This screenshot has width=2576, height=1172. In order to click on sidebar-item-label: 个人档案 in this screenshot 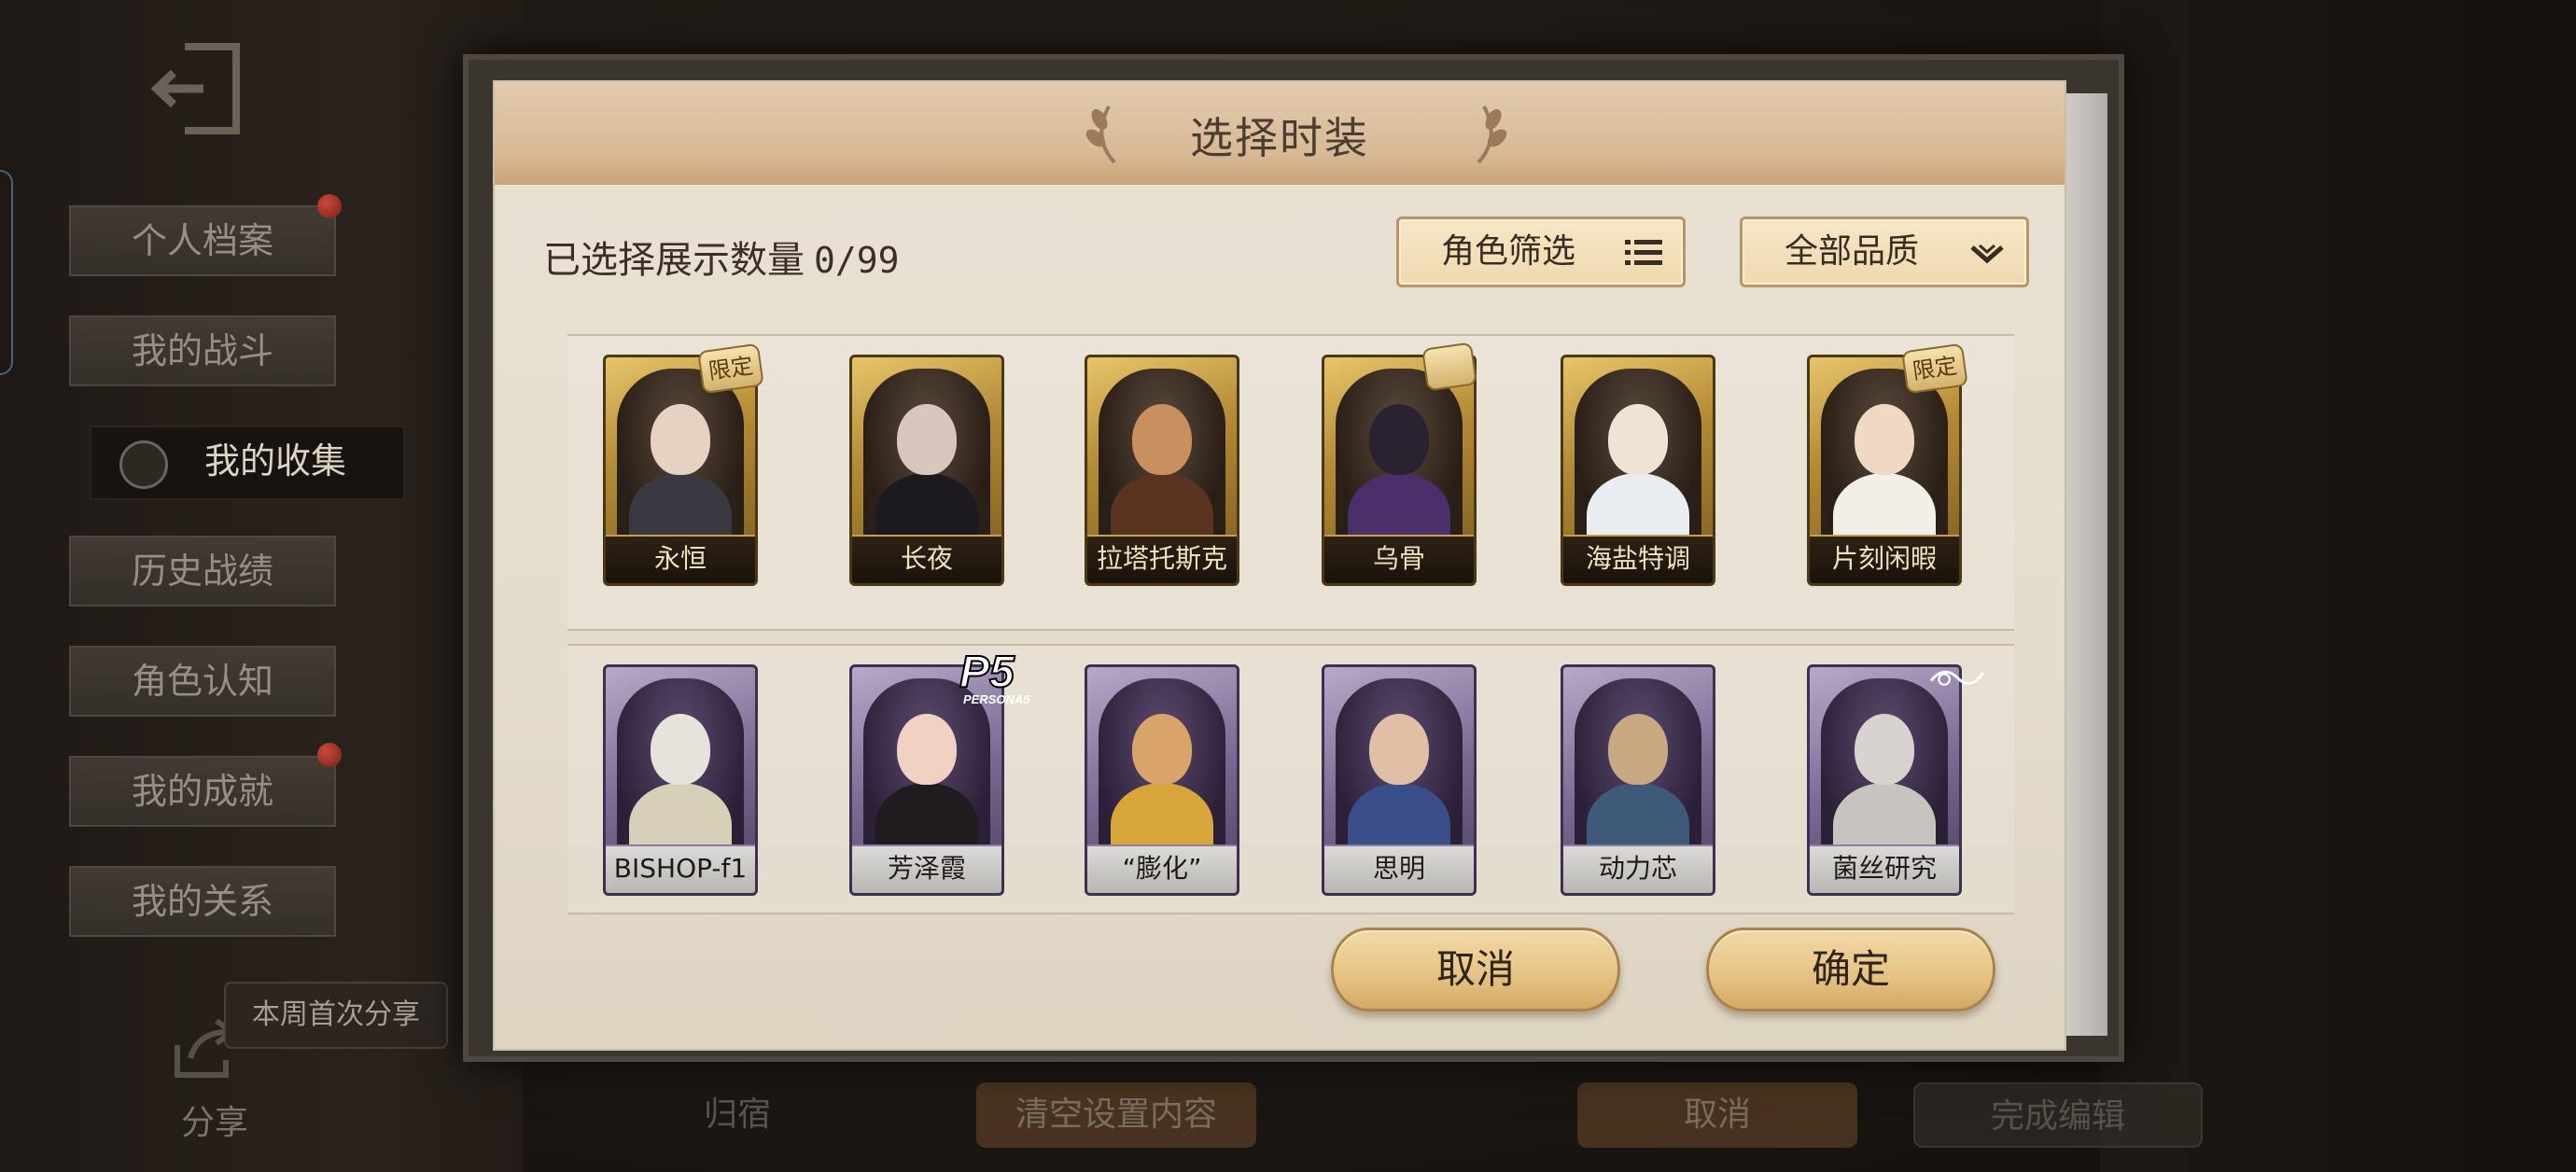, I will do `click(202, 241)`.